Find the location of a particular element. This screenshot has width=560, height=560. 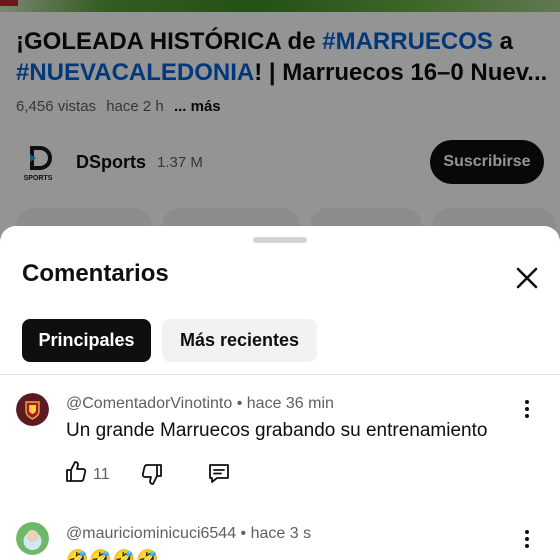

thumbs-down-icon is located at coordinates (152, 476).